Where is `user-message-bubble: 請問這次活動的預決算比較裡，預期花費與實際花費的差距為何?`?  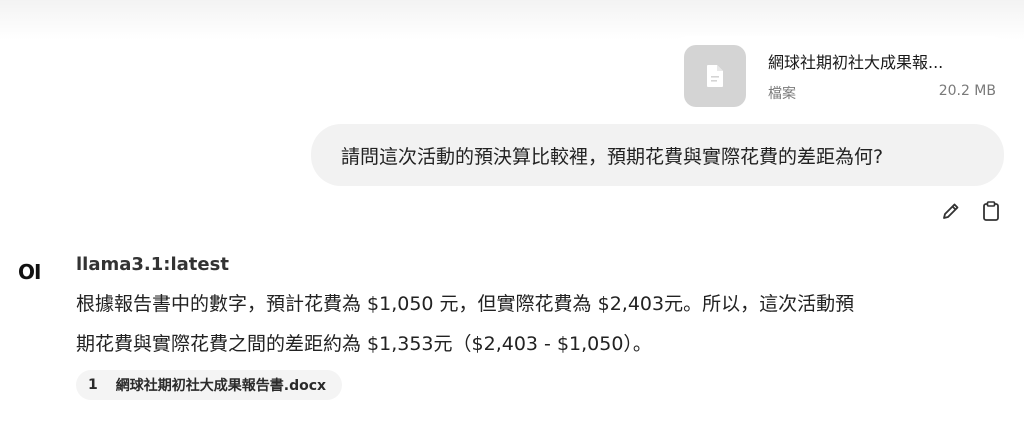 user-message-bubble: 請問這次活動的預決算比較裡，預期花費與實際花費的差距為何? is located at coordinates (657, 155).